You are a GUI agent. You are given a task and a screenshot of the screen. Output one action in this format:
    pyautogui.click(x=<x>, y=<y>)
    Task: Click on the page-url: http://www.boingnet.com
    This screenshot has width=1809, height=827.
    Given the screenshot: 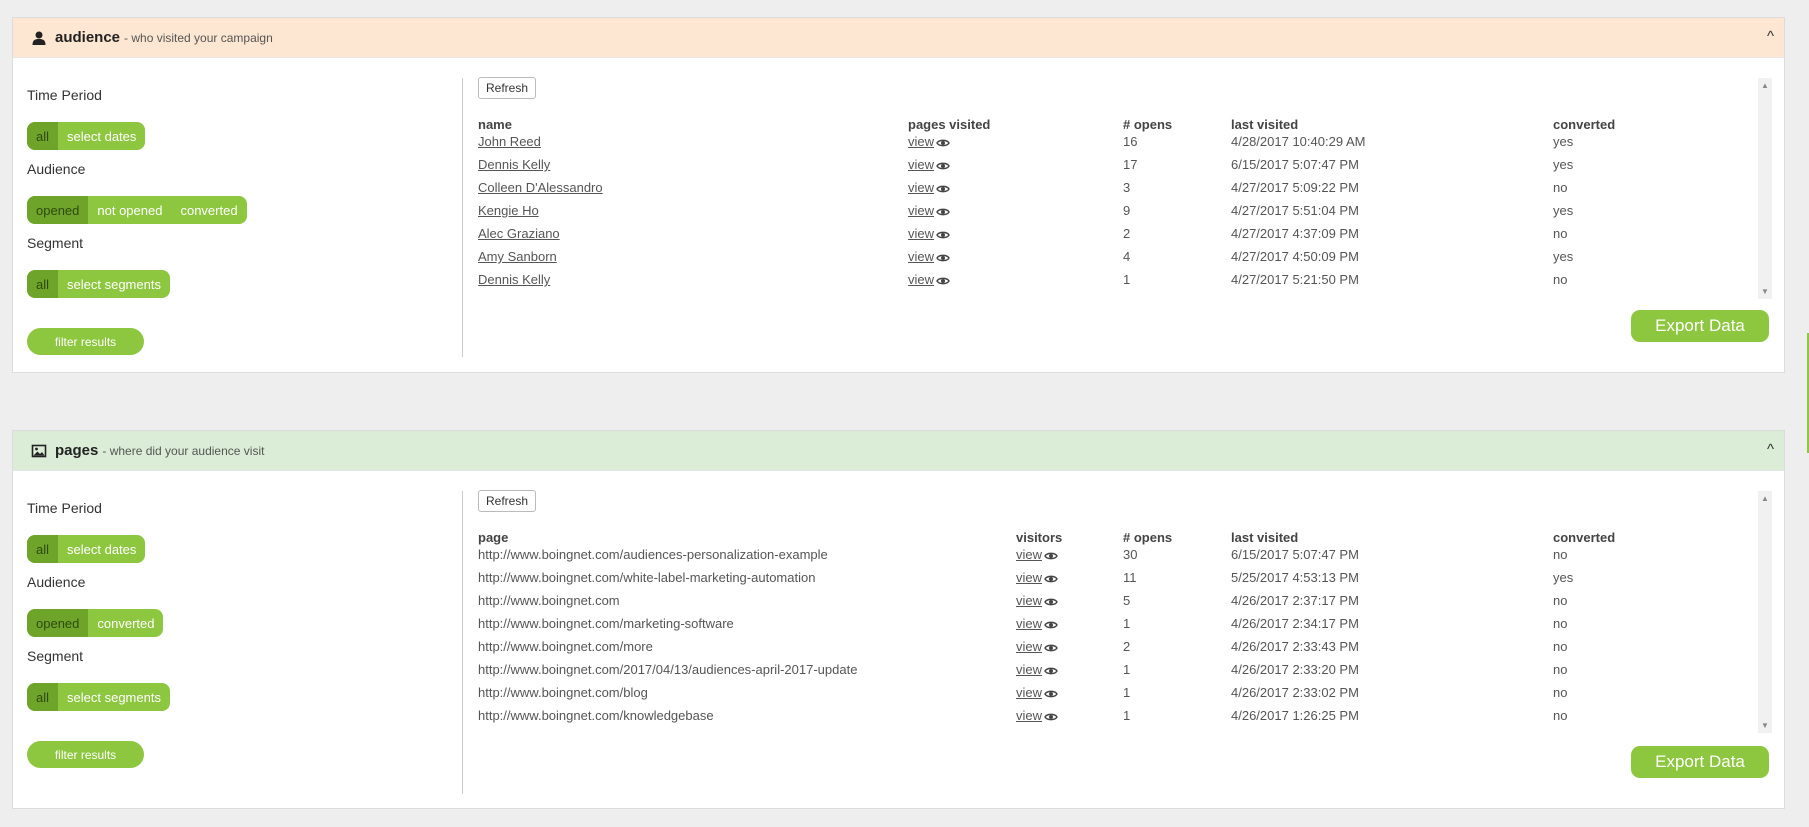 What is the action you would take?
    pyautogui.click(x=549, y=600)
    